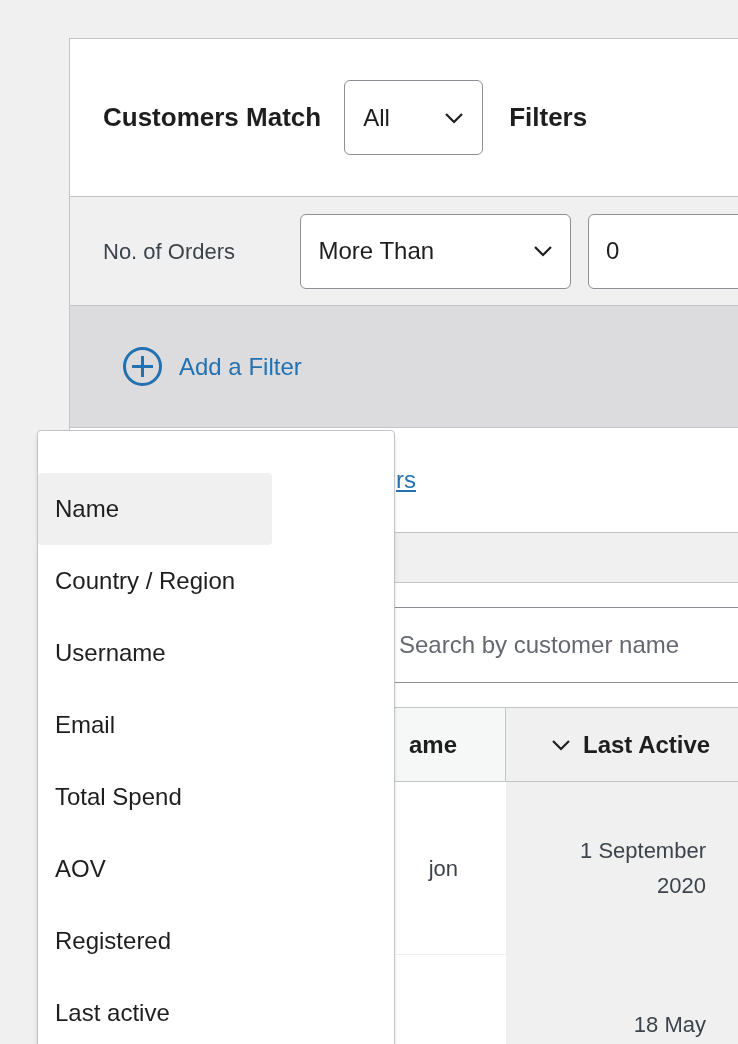 The image size is (738, 1044). Describe the element at coordinates (435, 251) in the screenshot. I see `operator-select: More Than` at that location.